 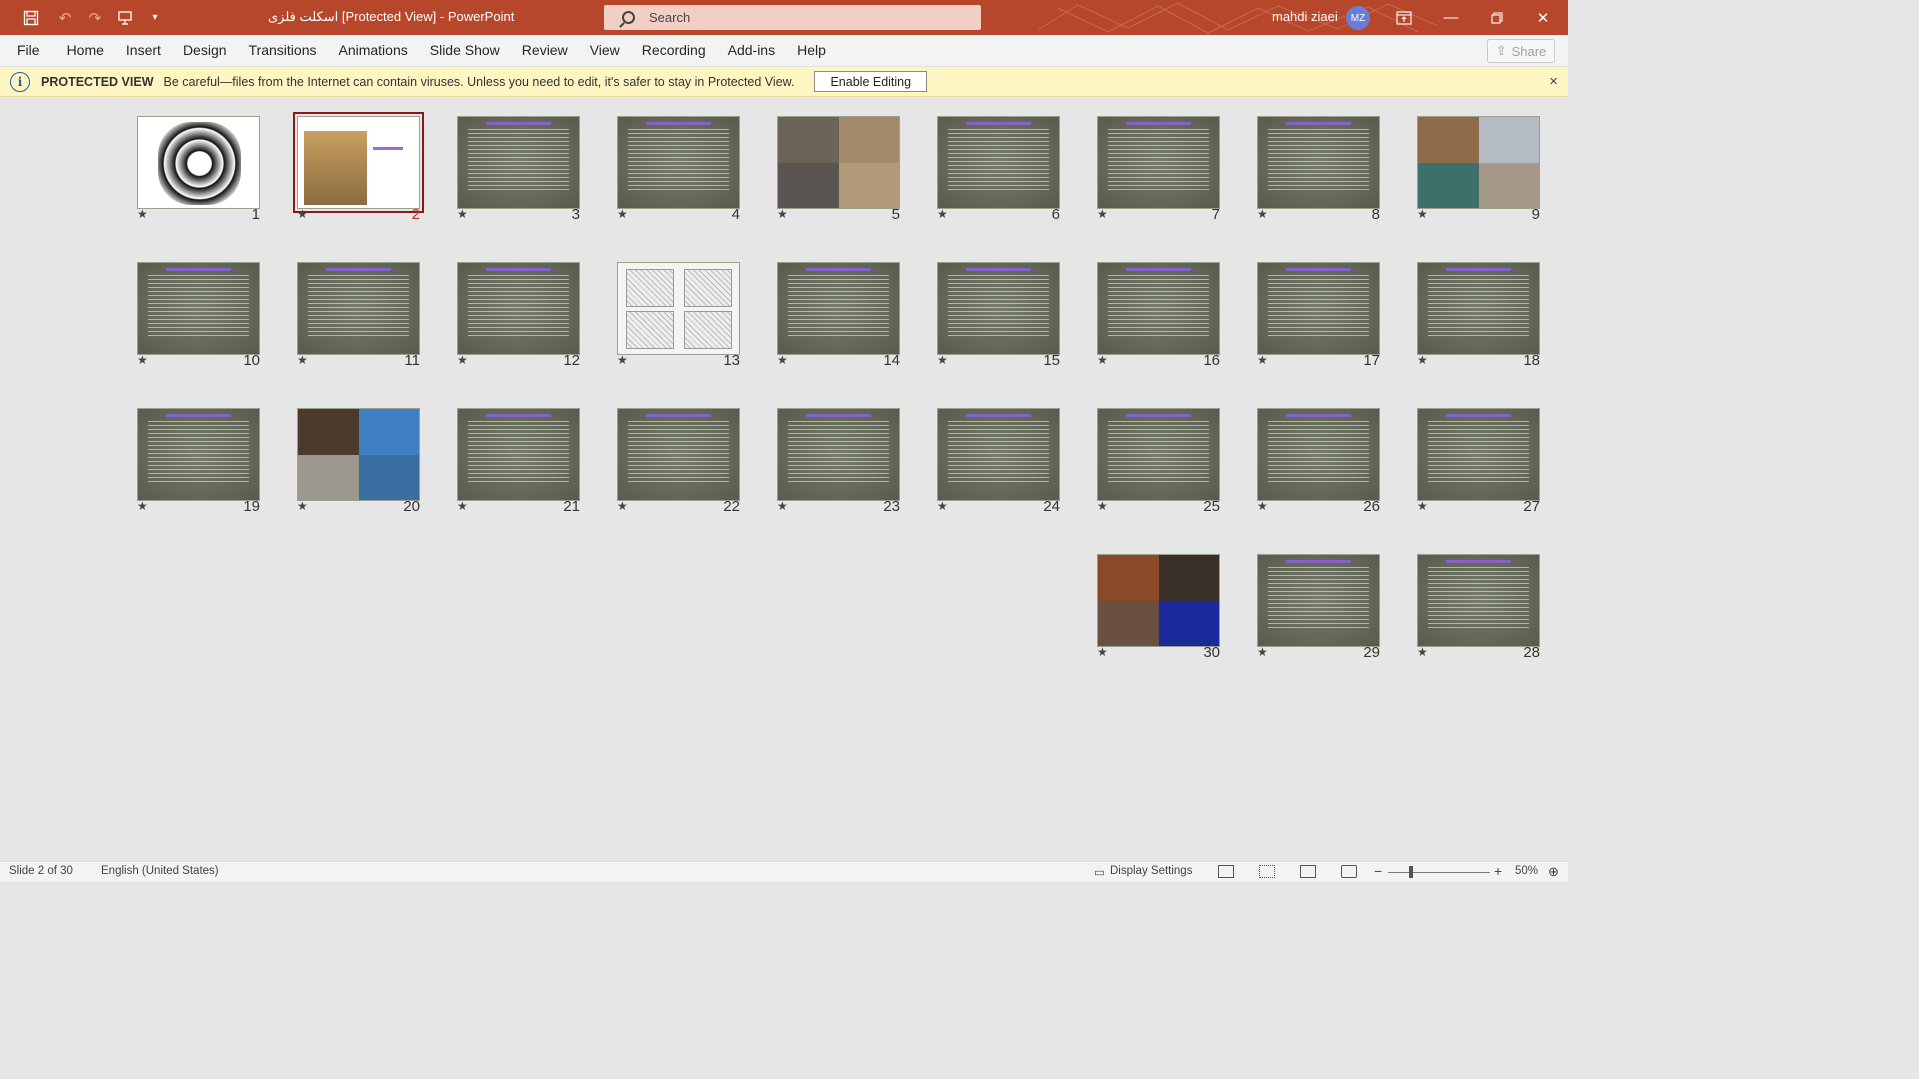 What do you see at coordinates (1305, 17) in the screenshot?
I see `user-name: mahdi ziaei` at bounding box center [1305, 17].